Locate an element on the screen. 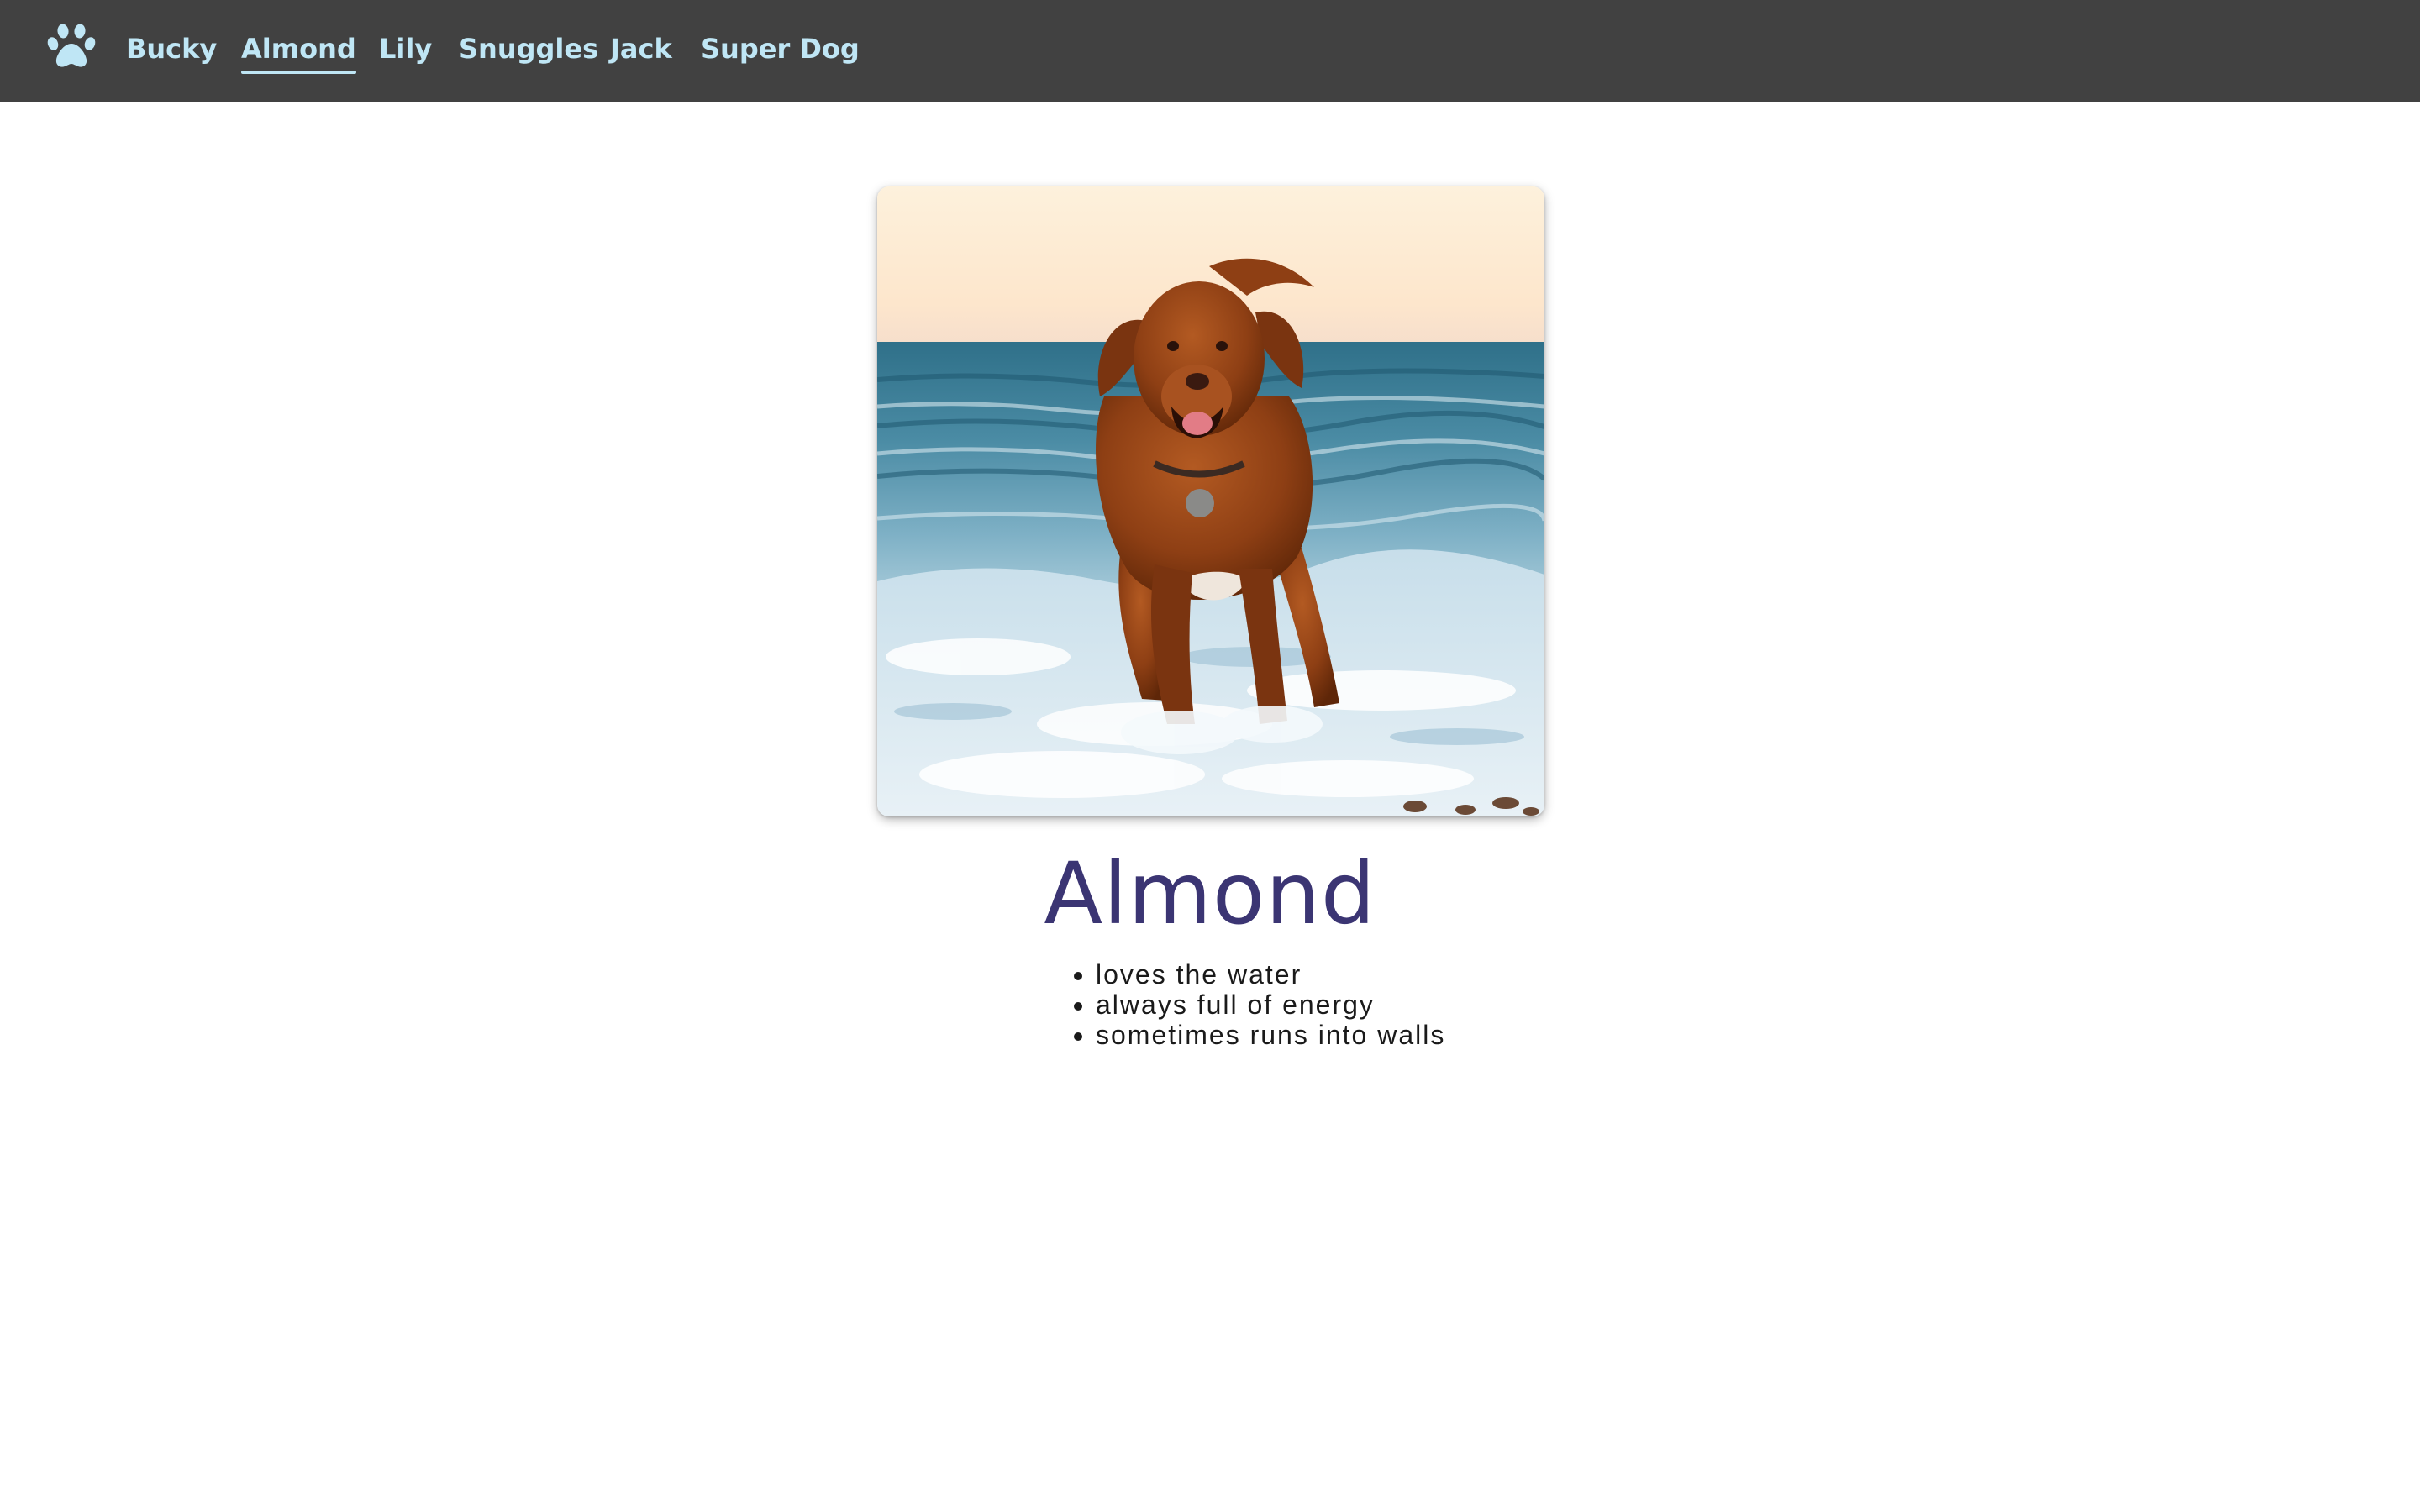 The height and width of the screenshot is (1512, 2420). list-item: always full of energy is located at coordinates (1270, 1005).